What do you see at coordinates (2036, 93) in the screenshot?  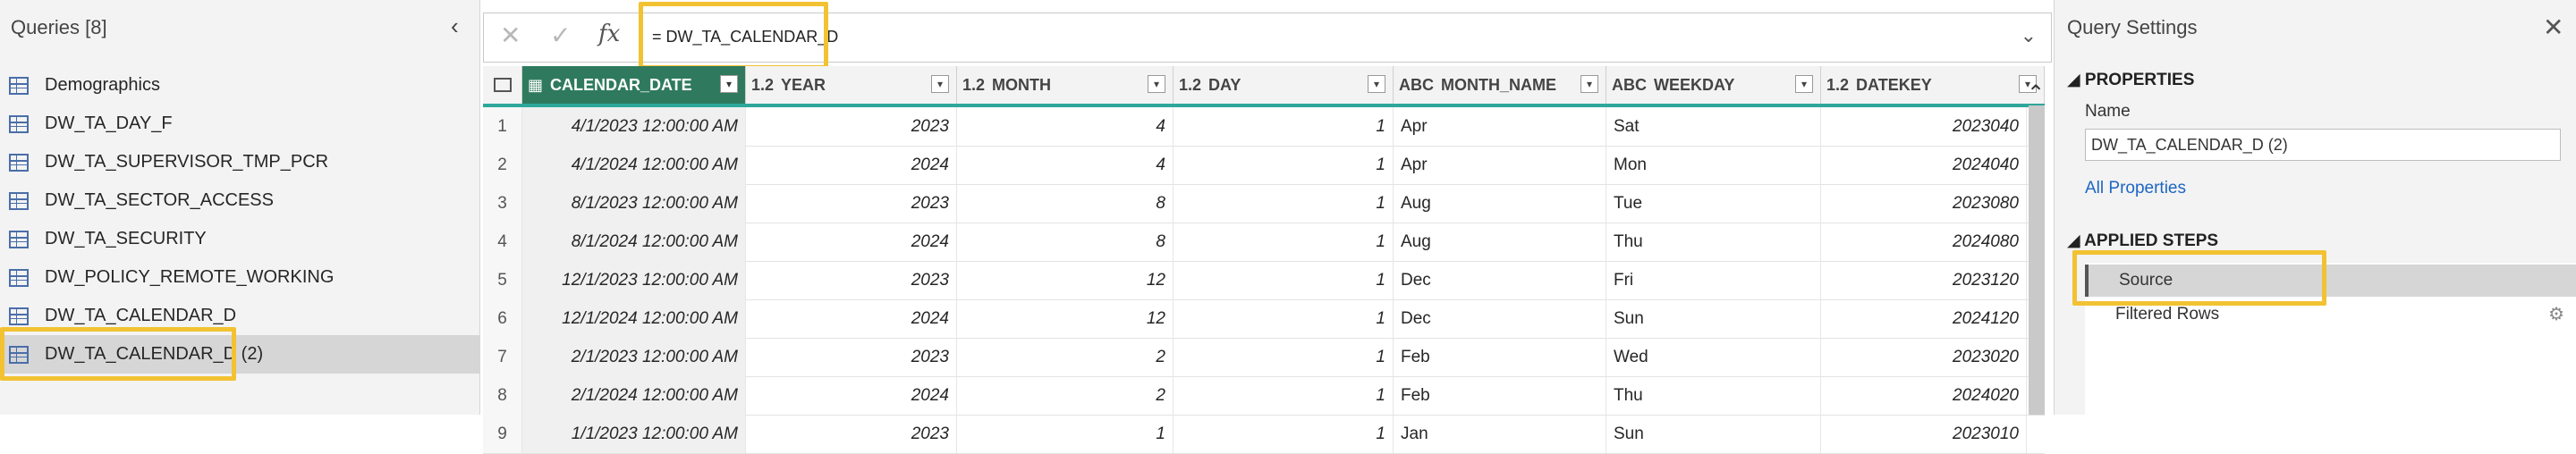 I see `scroll-up-icon: ⌃` at bounding box center [2036, 93].